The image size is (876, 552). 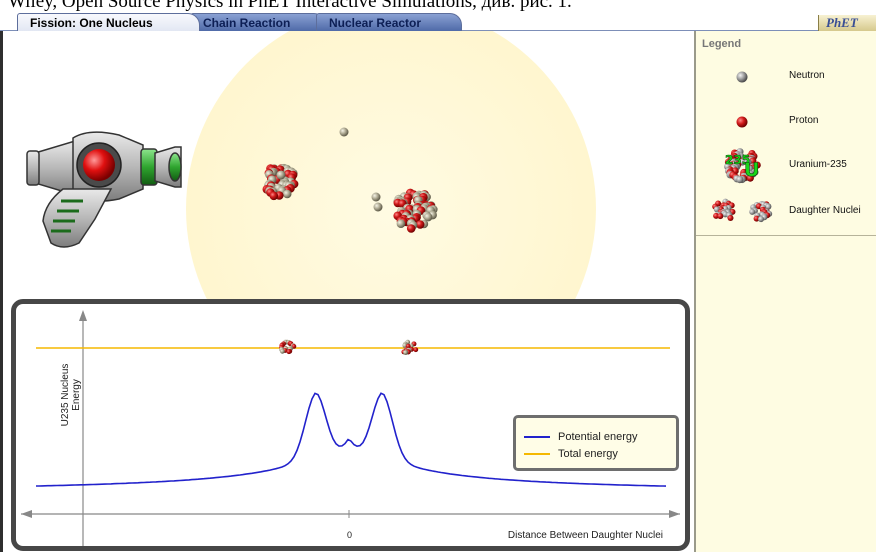 I want to click on legend-potential-energy: Potential energy, so click(x=581, y=437).